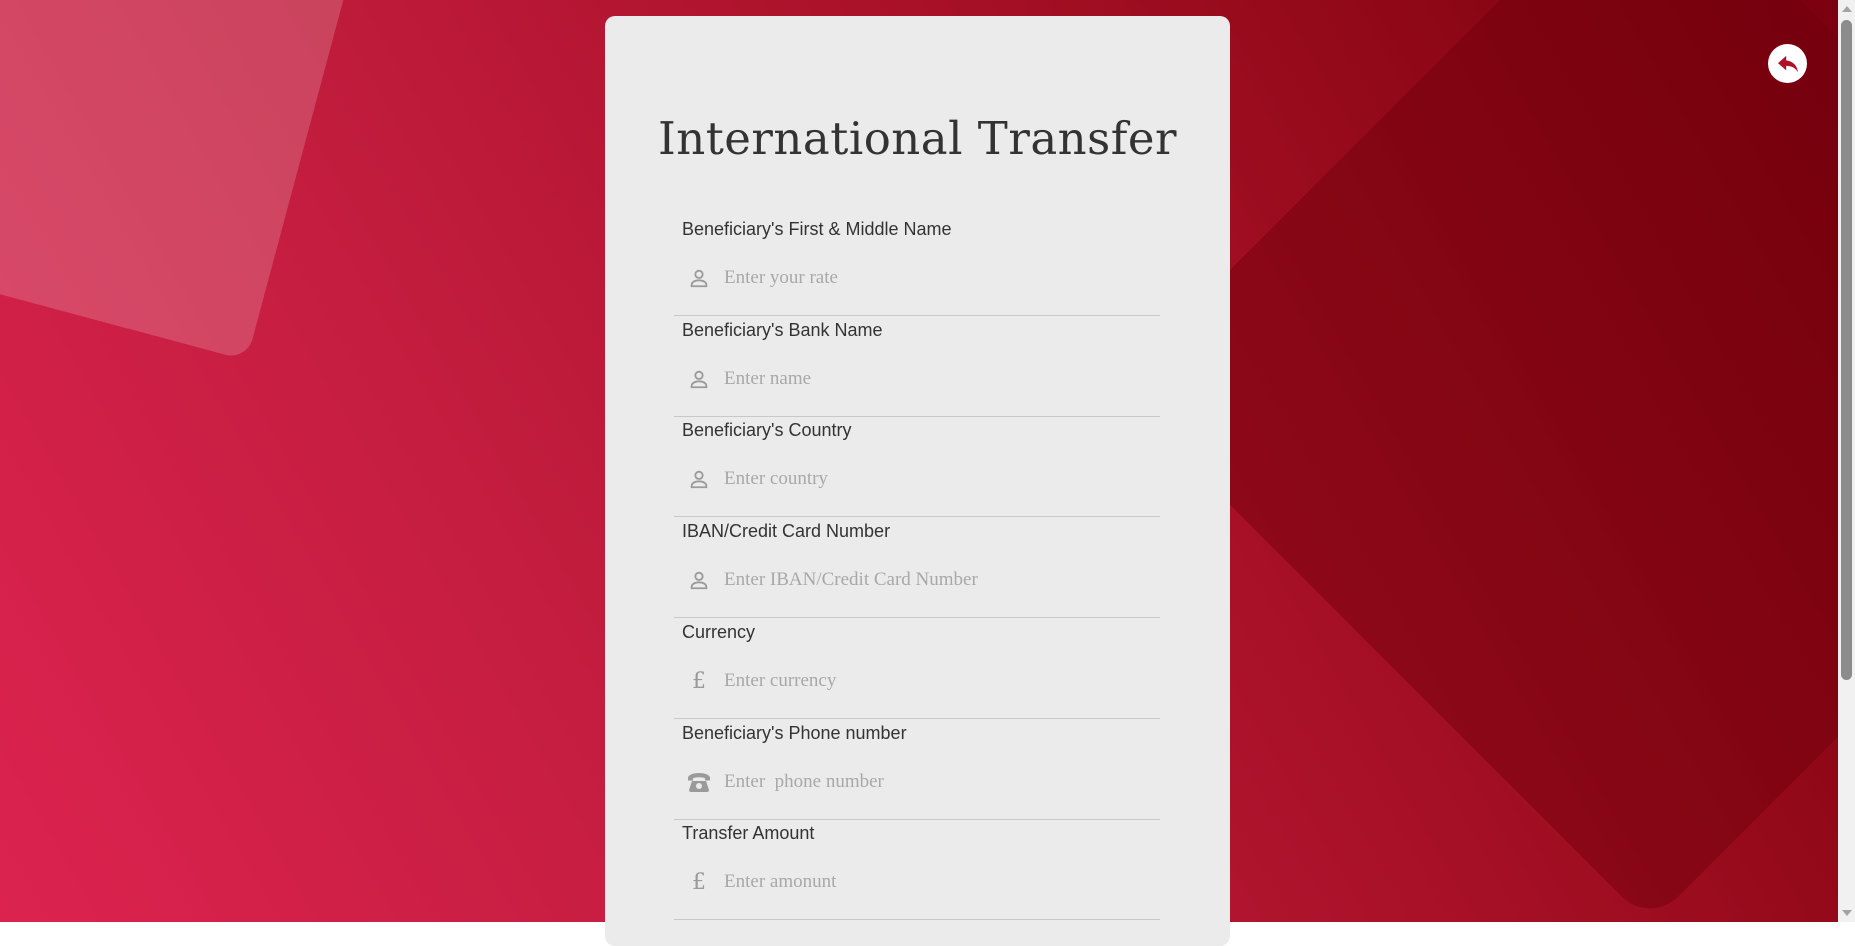 This screenshot has width=1855, height=946. Describe the element at coordinates (817, 229) in the screenshot. I see `field-label: Beneficiary's First & Middle Name` at that location.